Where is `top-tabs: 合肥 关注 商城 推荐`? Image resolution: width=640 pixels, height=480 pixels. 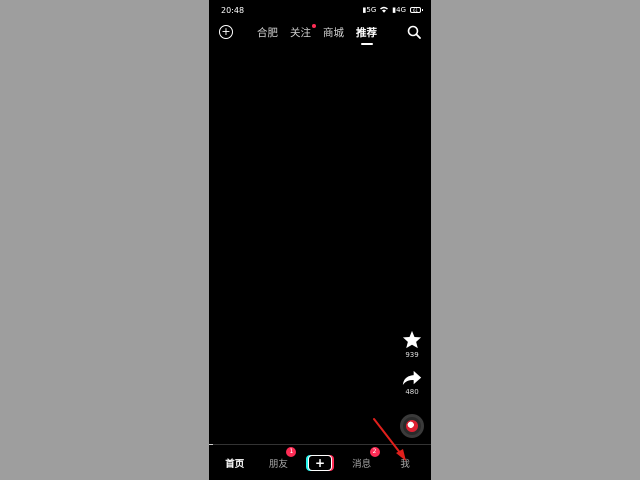
top-tabs: 合肥 关注 商城 推荐 is located at coordinates (317, 32).